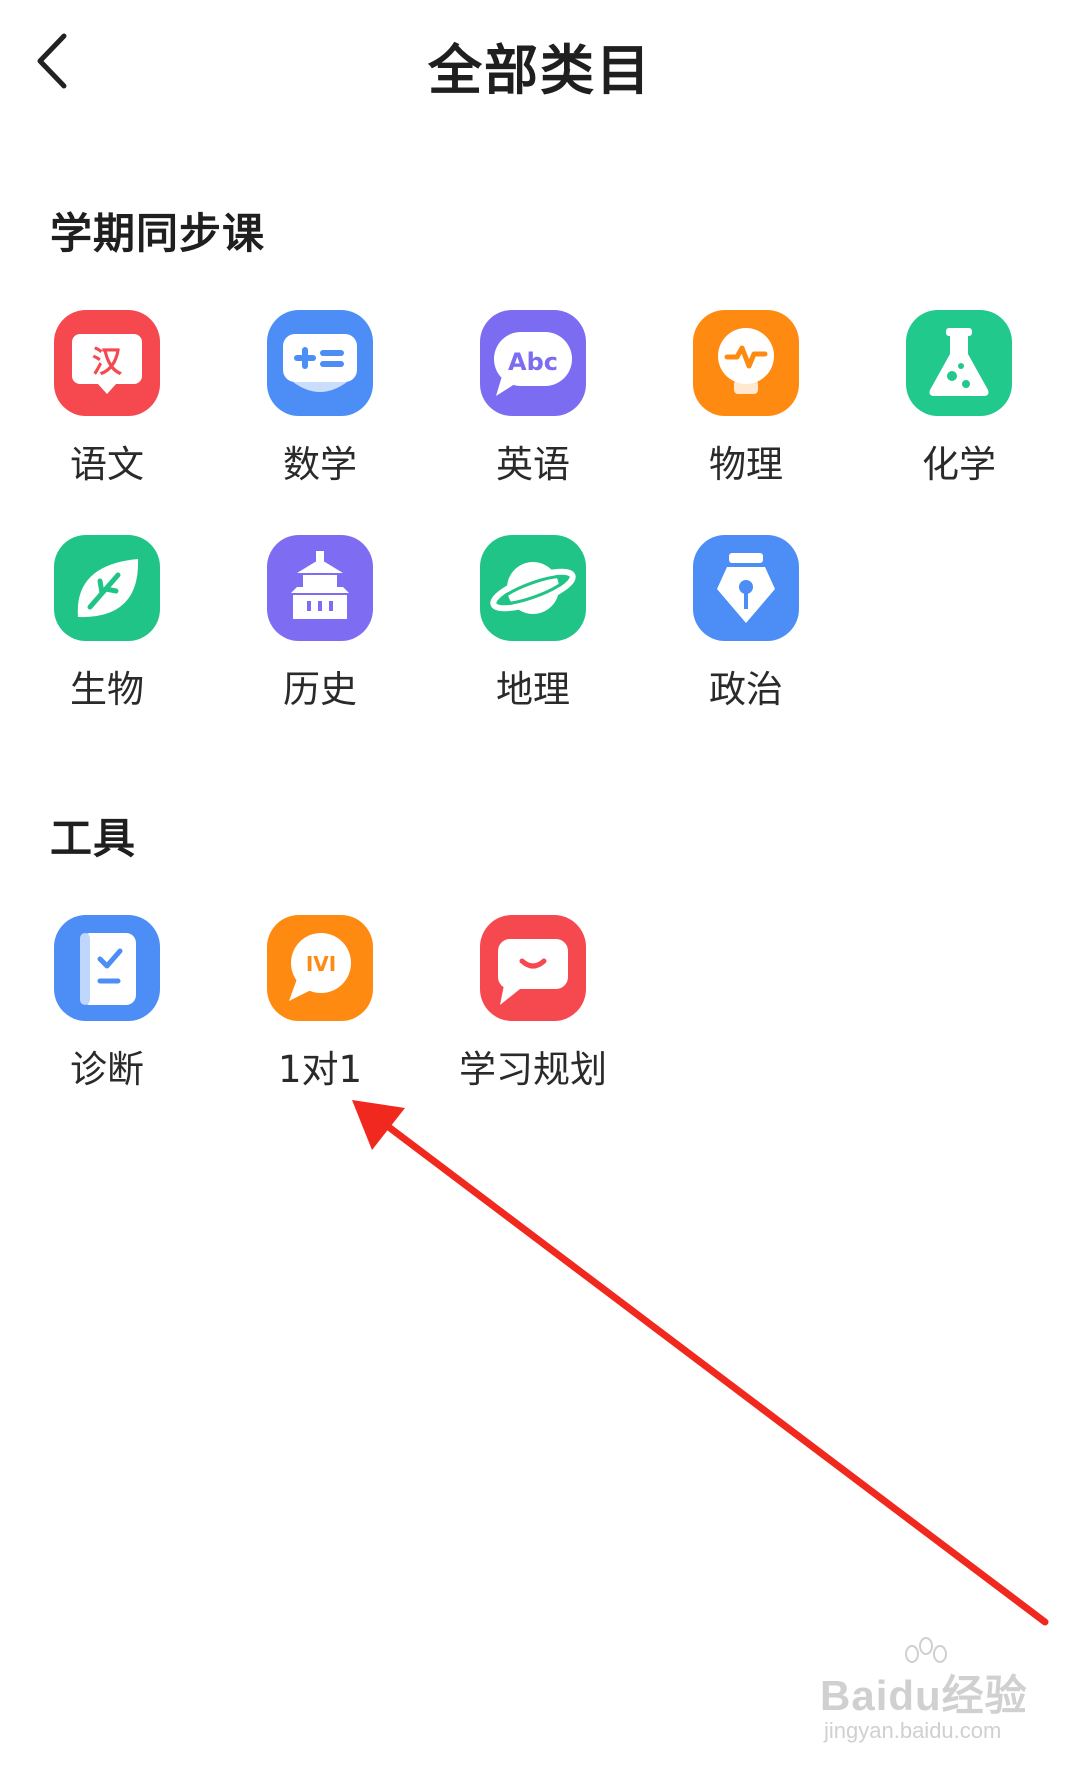  I want to click on header-bar: 全部类目, so click(540, 65).